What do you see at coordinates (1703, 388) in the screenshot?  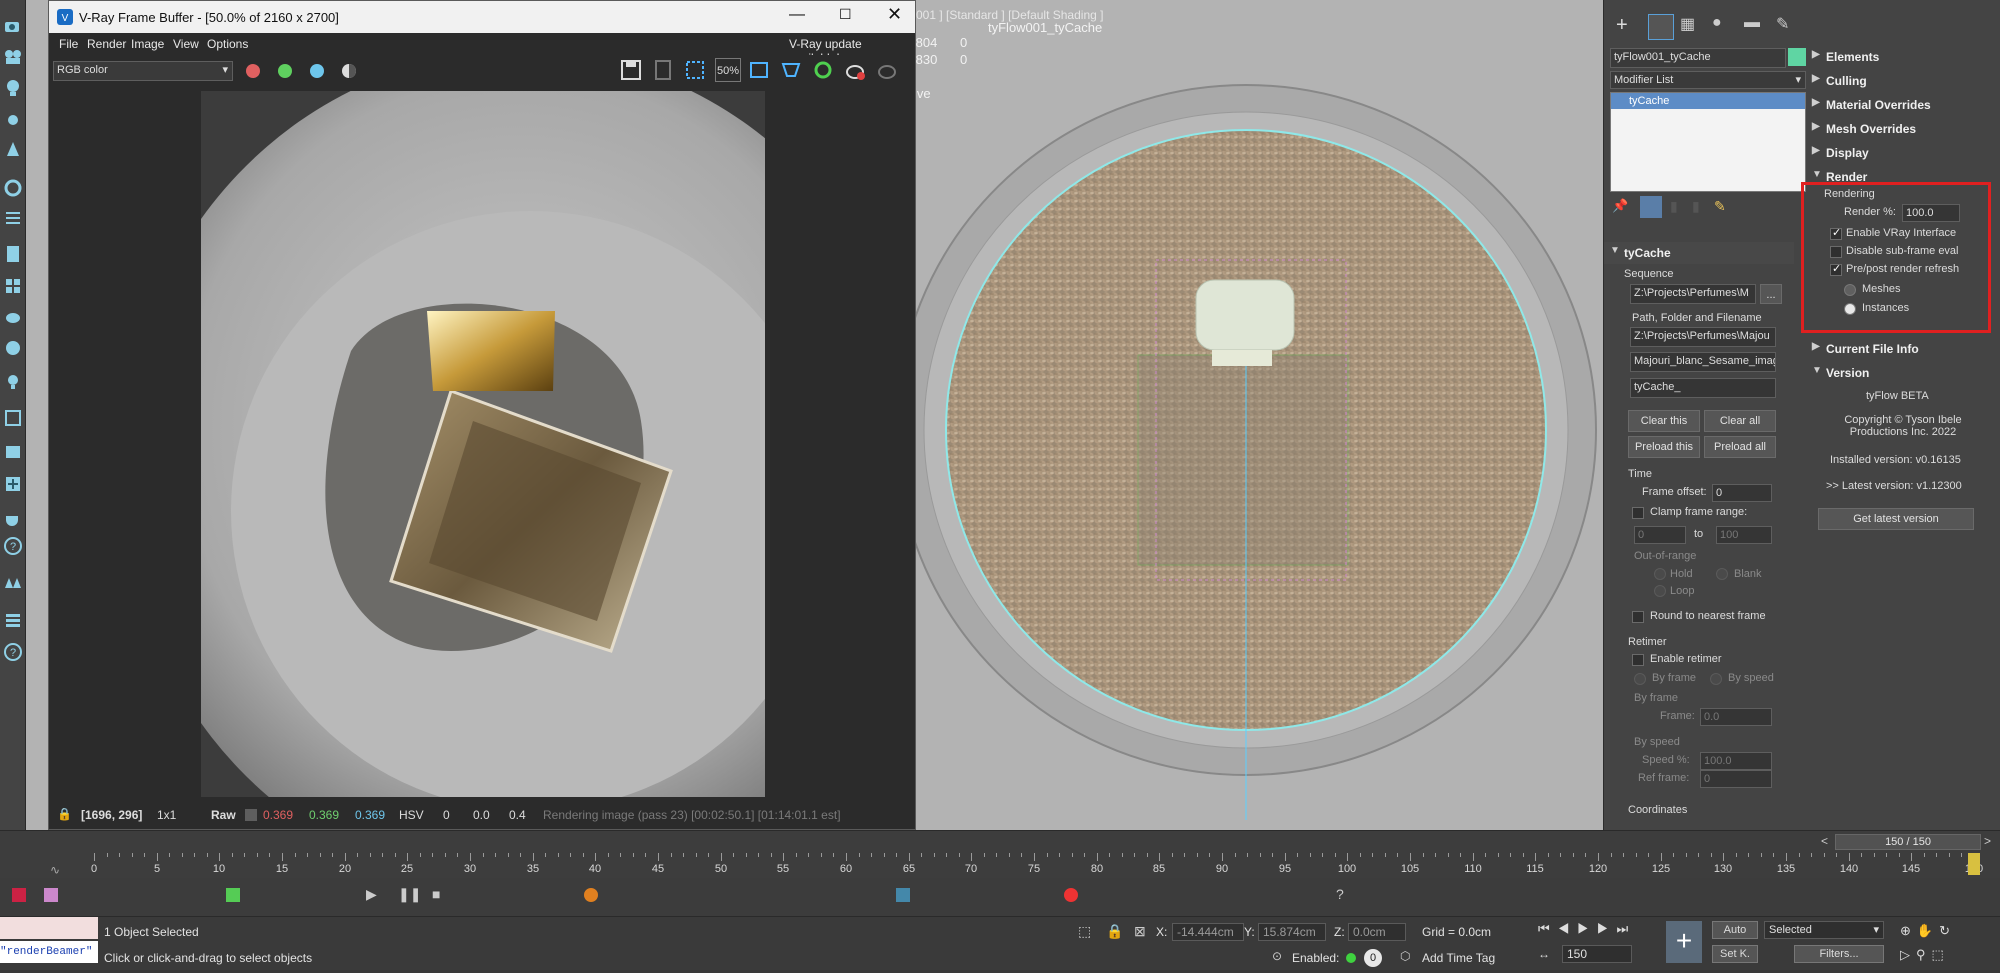 I see `filename-field: tyCache_` at bounding box center [1703, 388].